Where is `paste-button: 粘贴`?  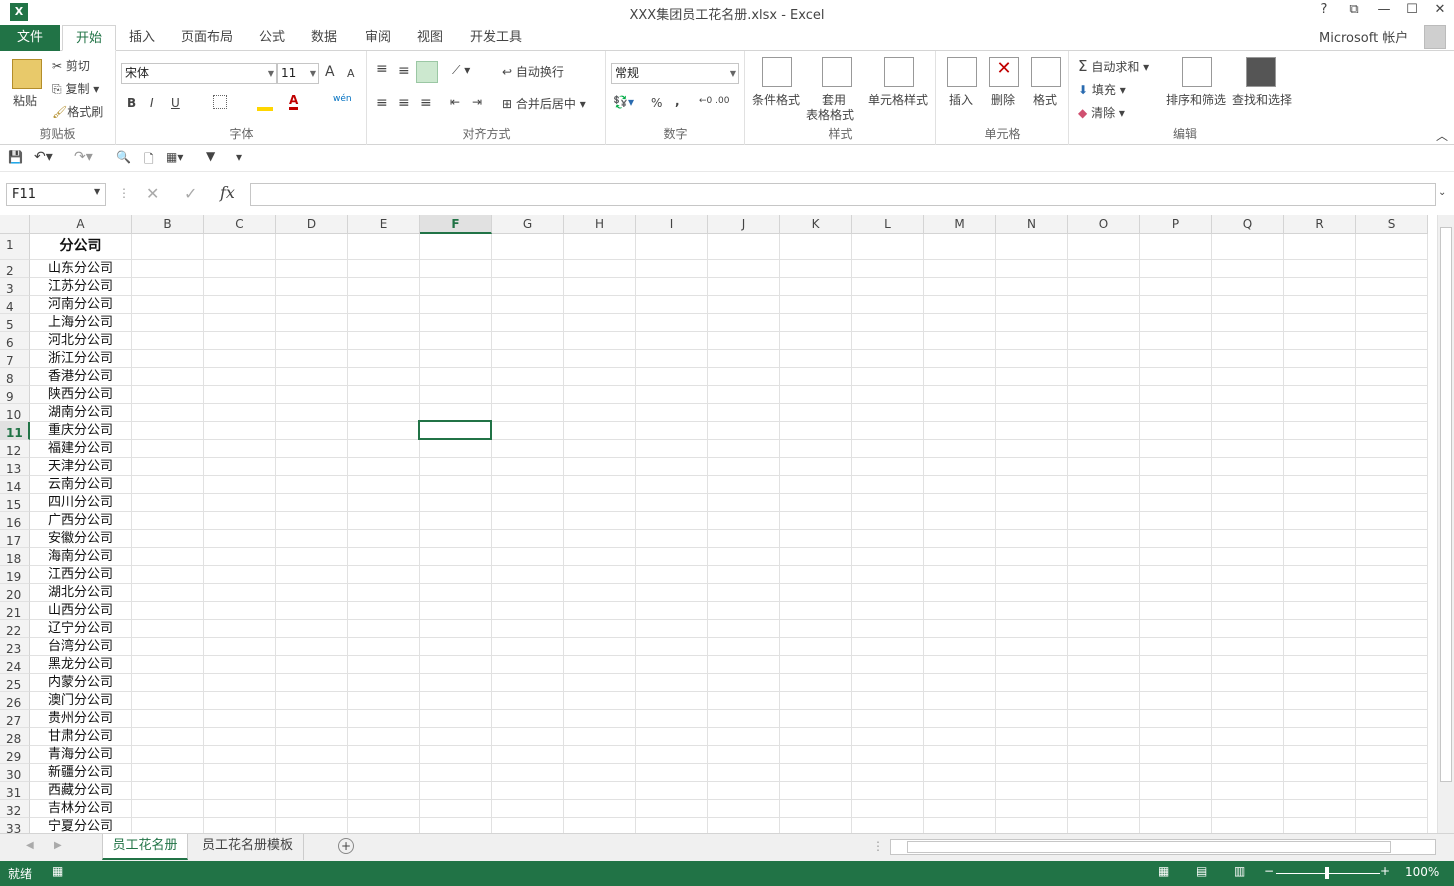 paste-button: 粘贴 is located at coordinates (25, 100).